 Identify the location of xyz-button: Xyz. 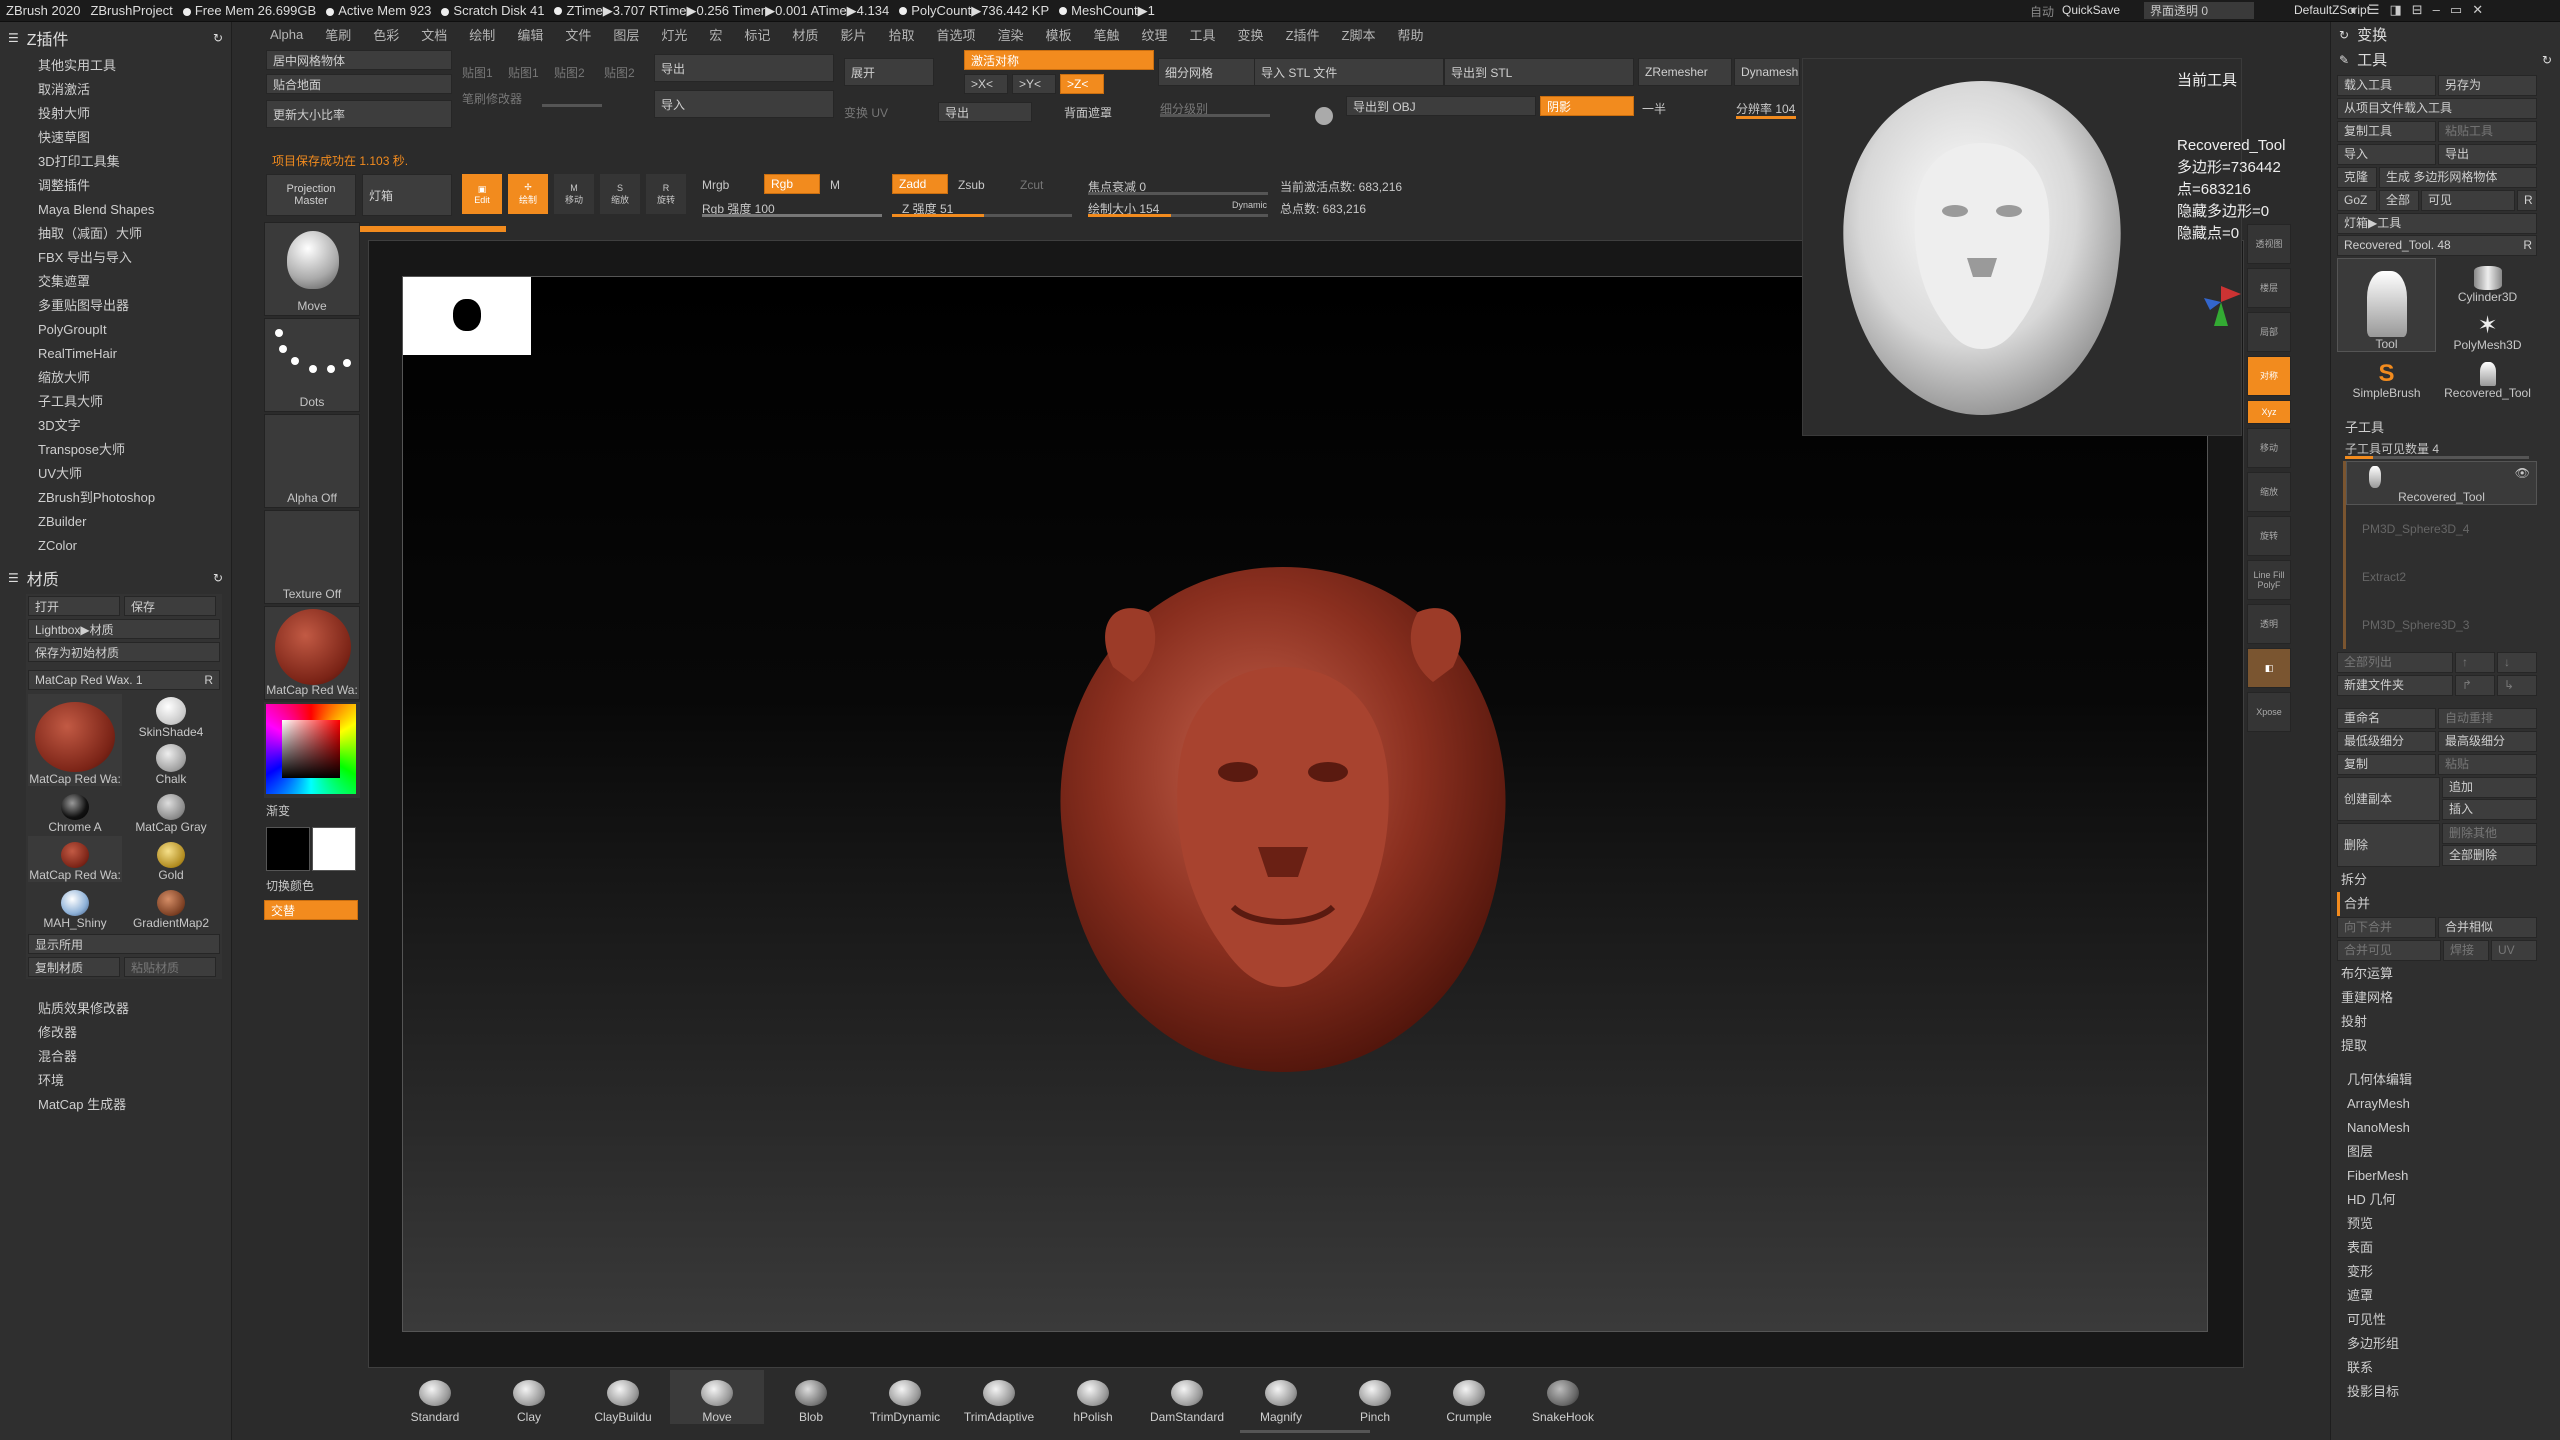
(2269, 412).